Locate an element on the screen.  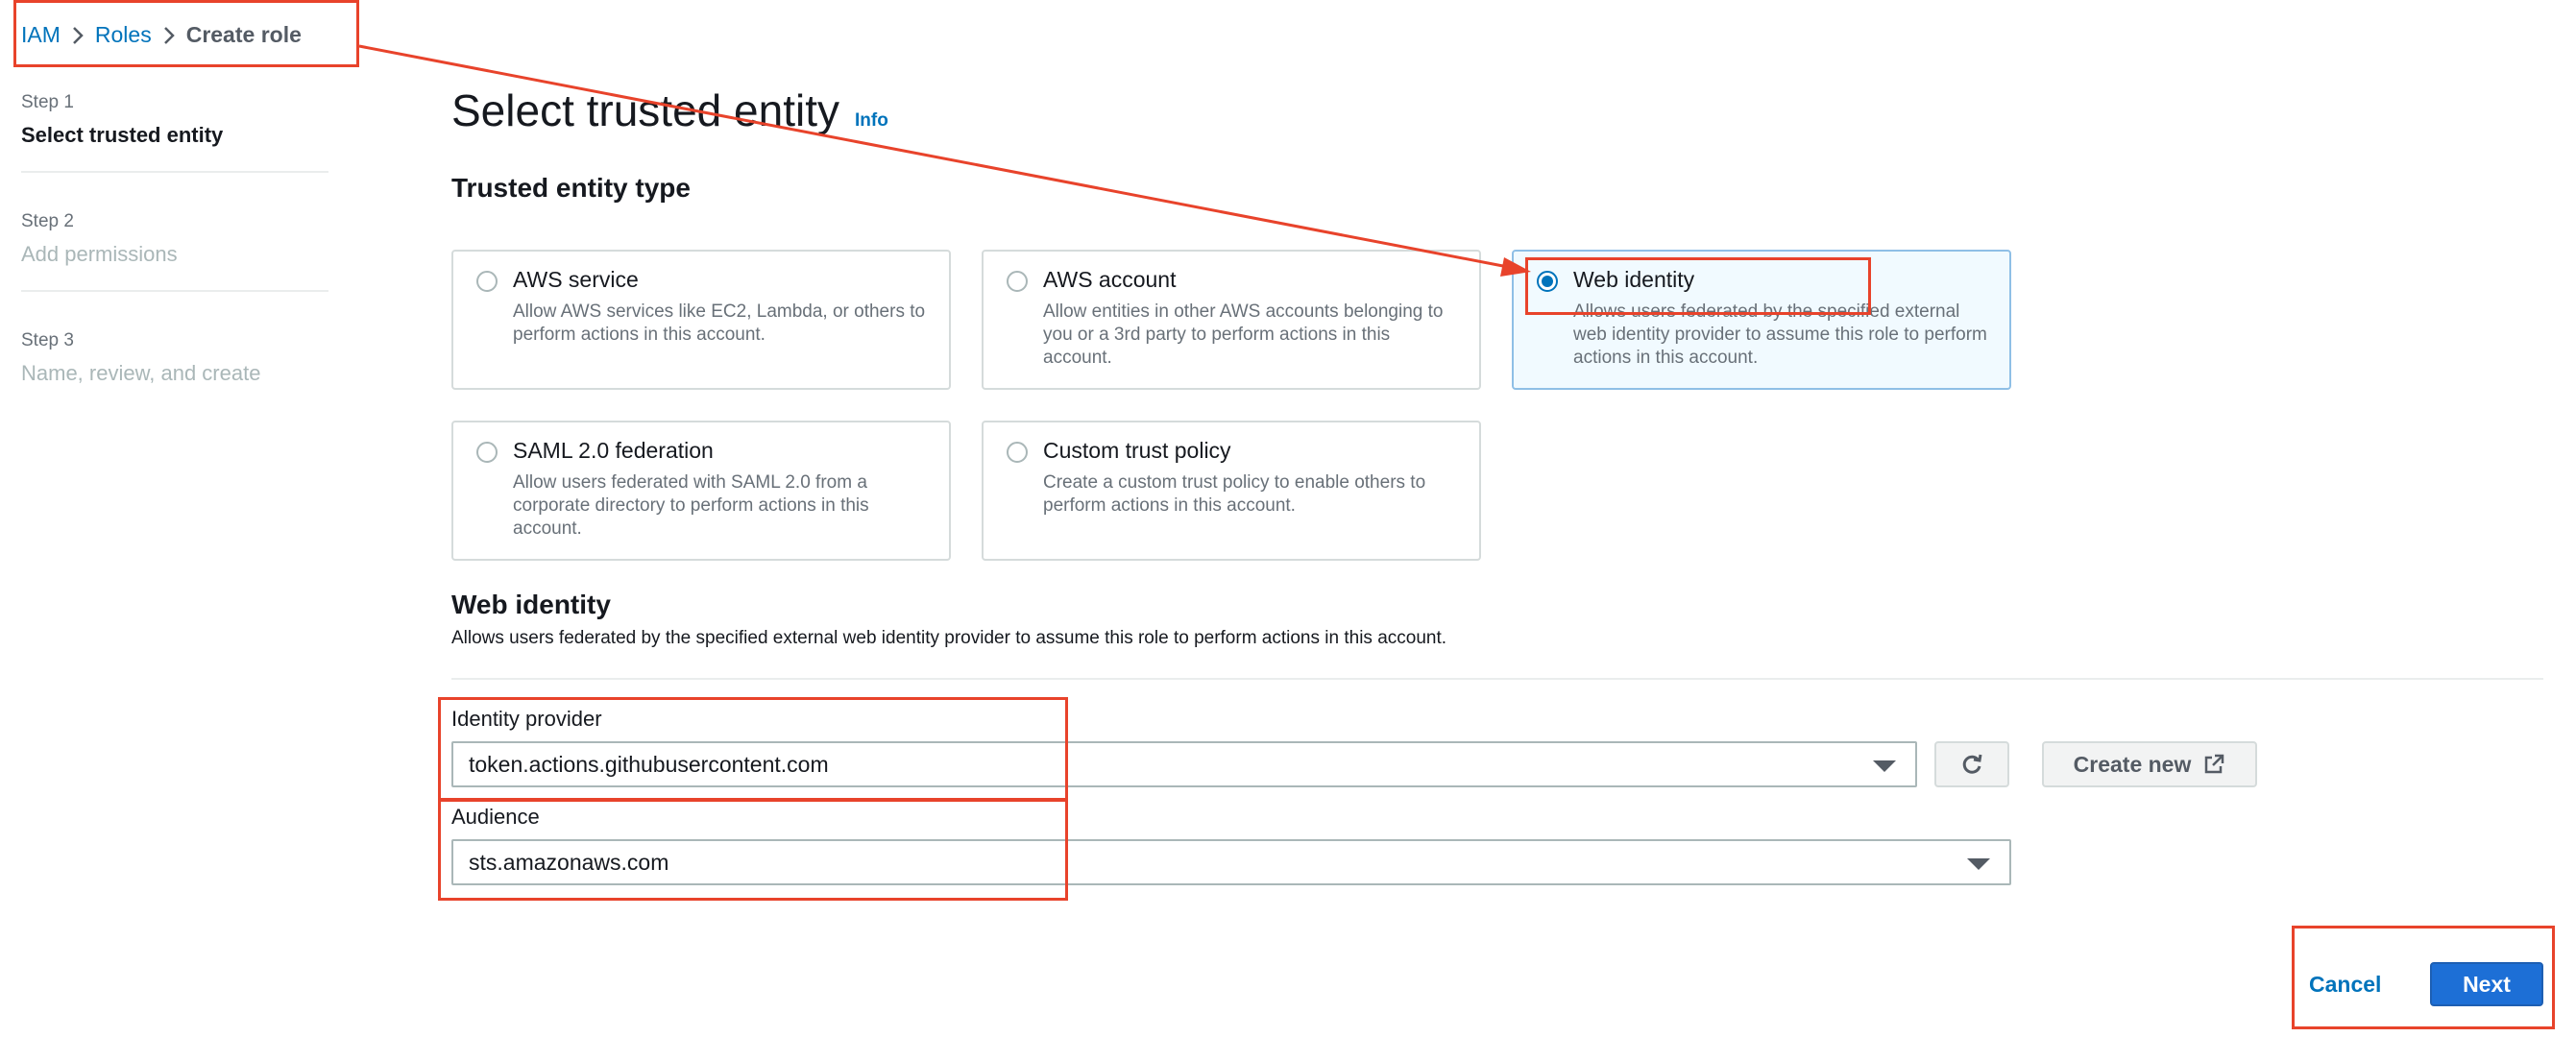
refresh-icon is located at coordinates (1972, 764).